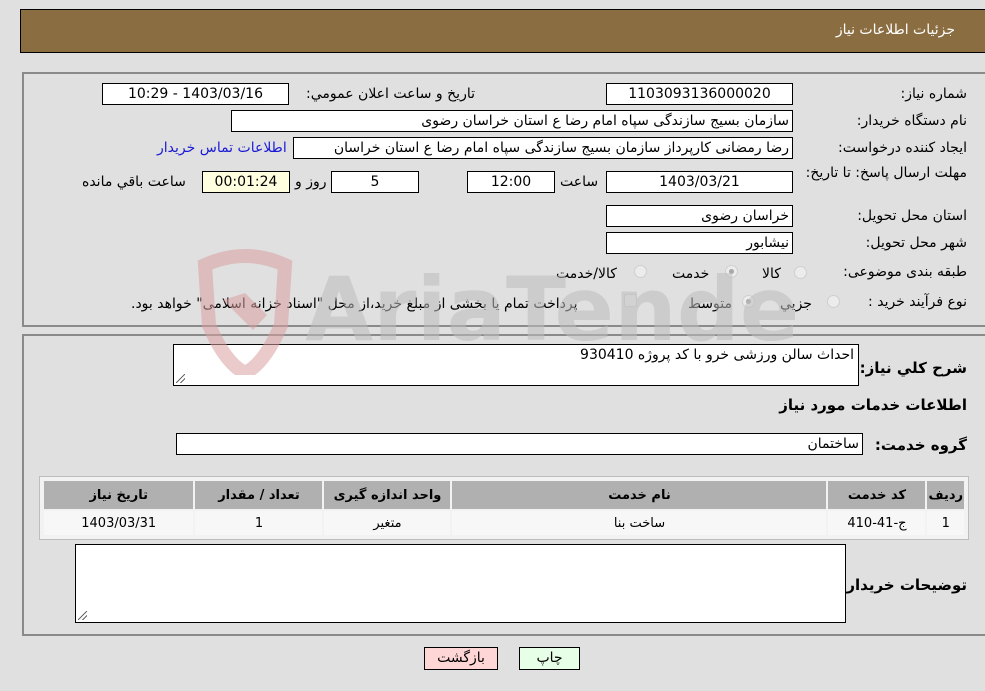 The width and height of the screenshot is (985, 691). I want to click on buyer-notes-textarea, so click(460, 583).